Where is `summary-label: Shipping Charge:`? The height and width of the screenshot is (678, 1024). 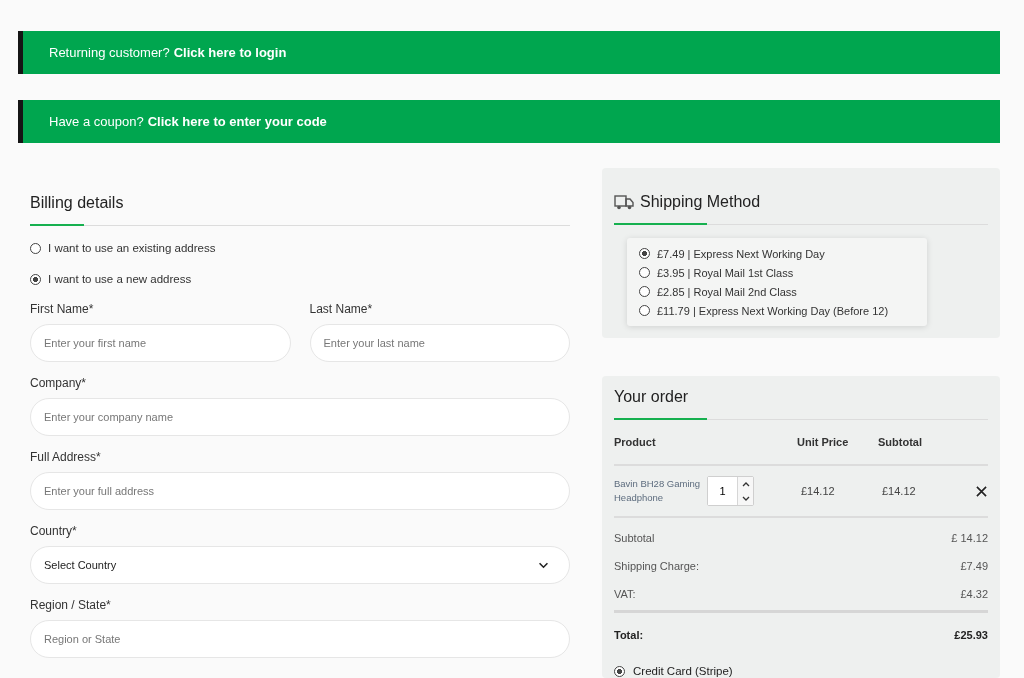
summary-label: Shipping Charge: is located at coordinates (656, 566).